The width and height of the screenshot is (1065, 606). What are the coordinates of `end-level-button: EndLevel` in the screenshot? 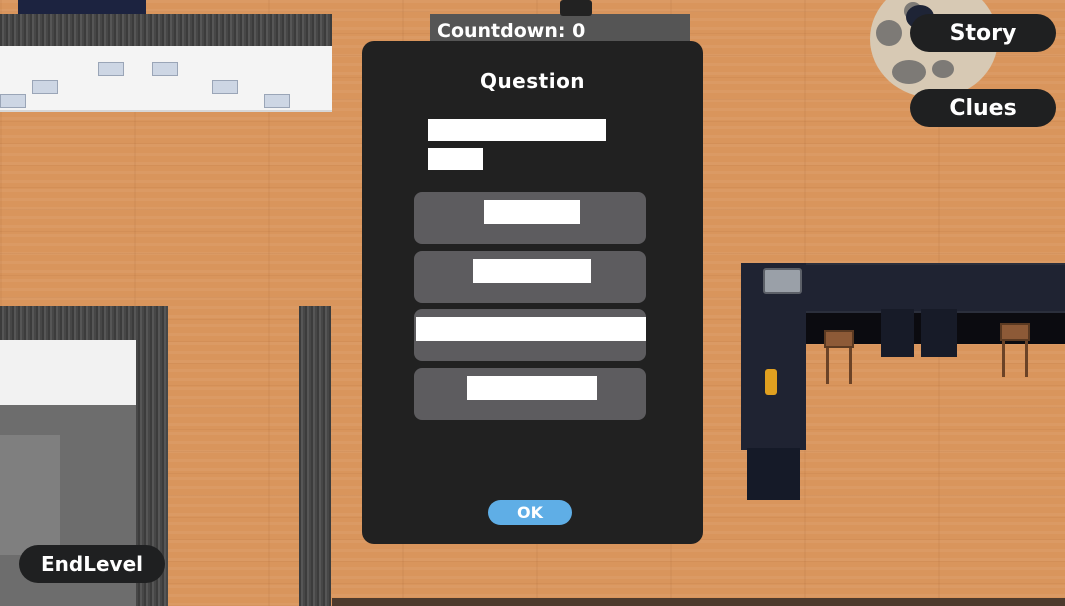 It's located at (92, 564).